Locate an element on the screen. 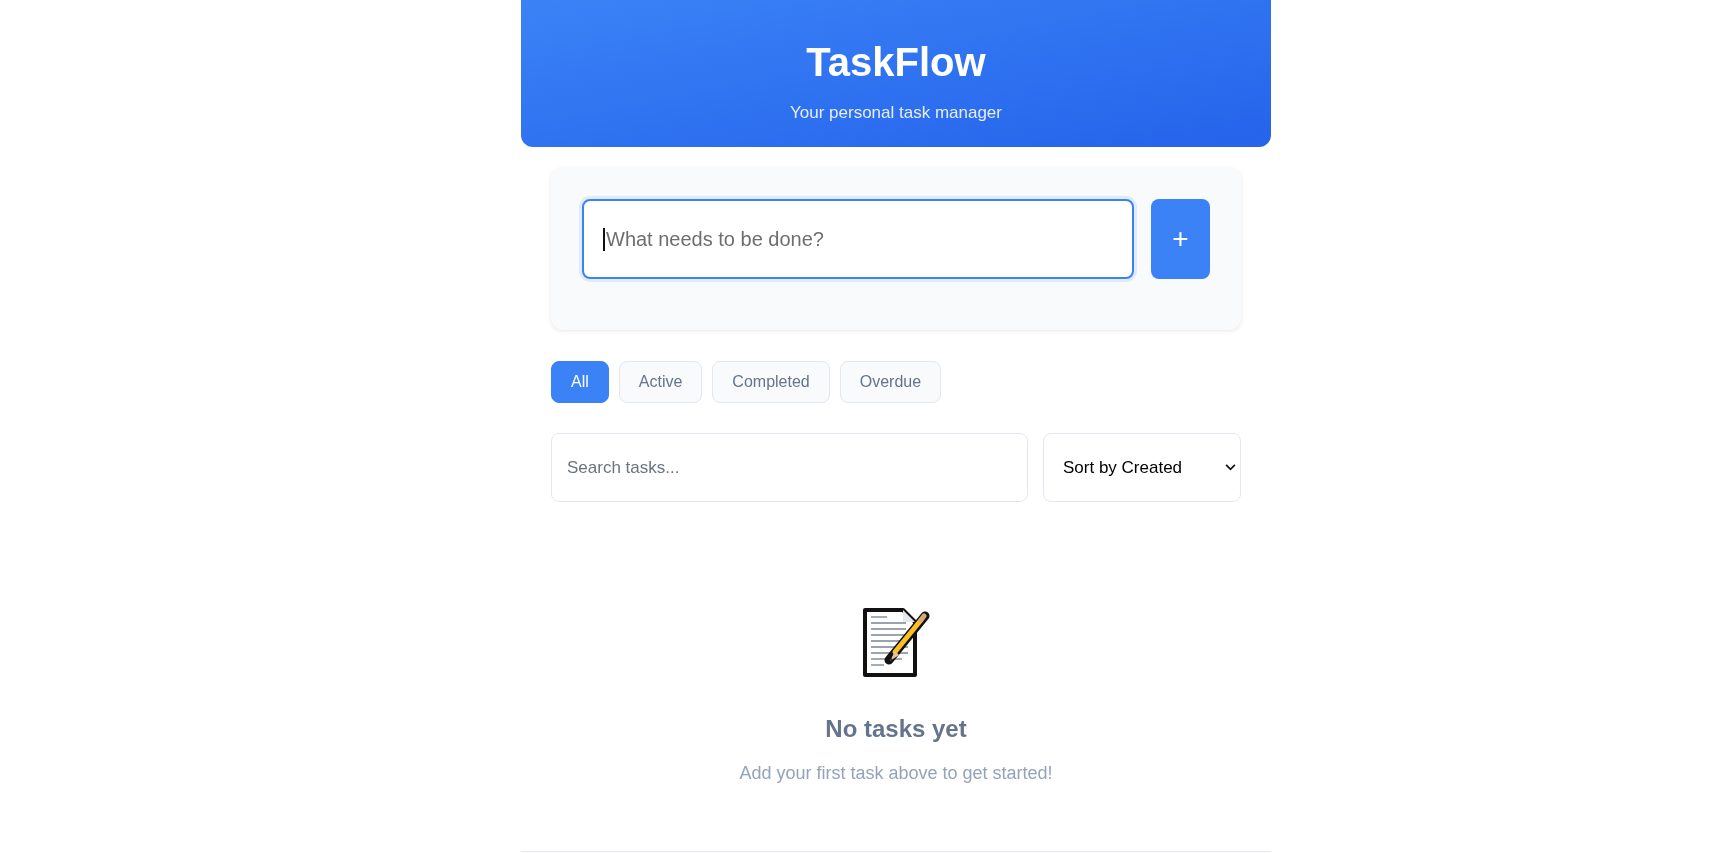 The height and width of the screenshot is (853, 1735). filter-tab: Completed is located at coordinates (771, 382).